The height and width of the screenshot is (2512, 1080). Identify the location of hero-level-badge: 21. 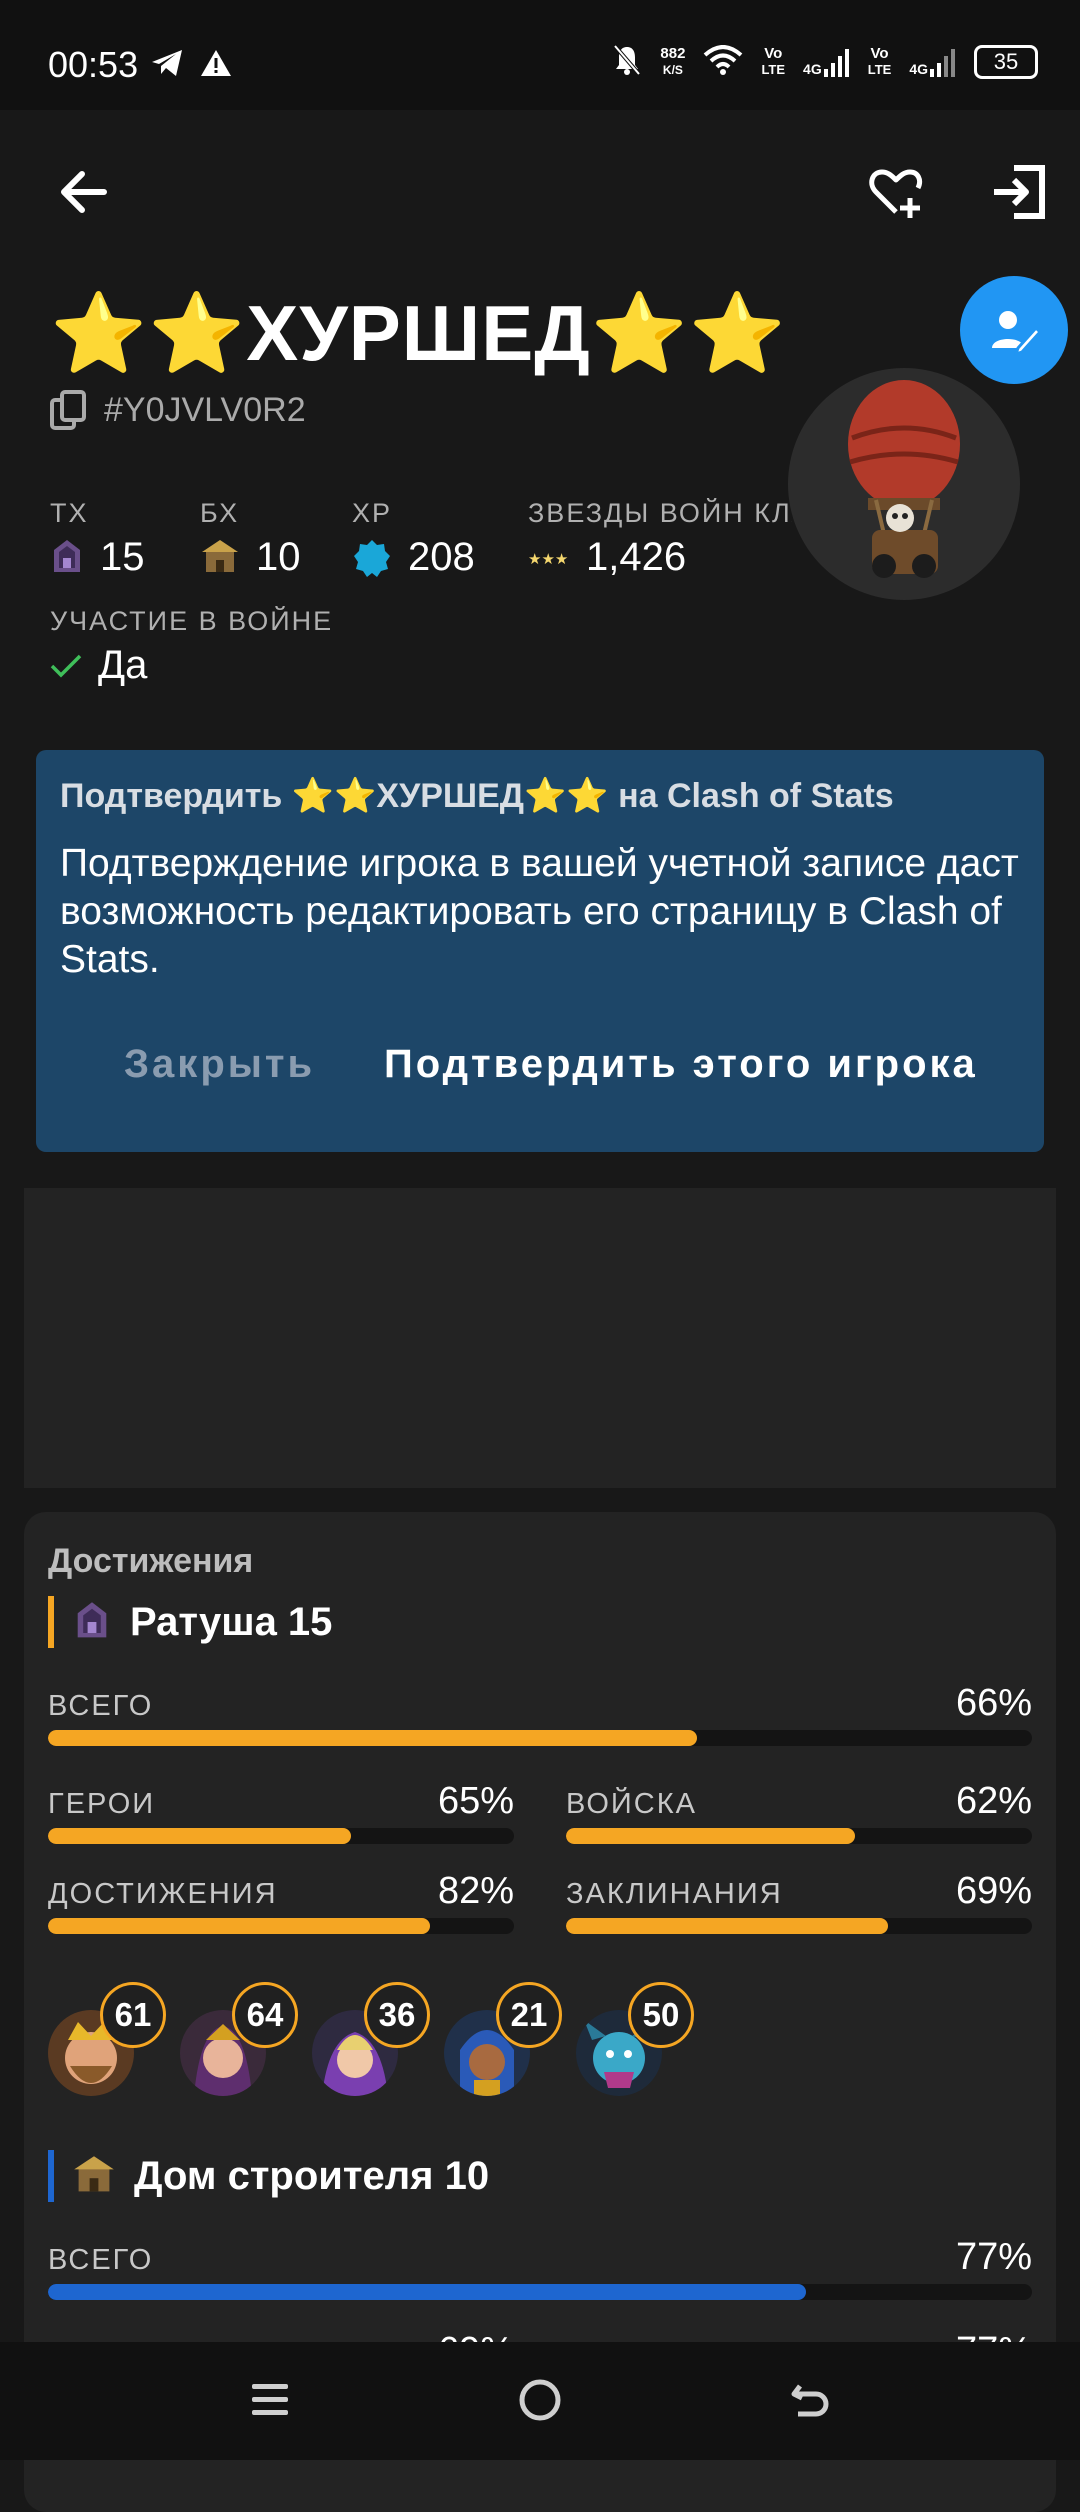
(529, 2015).